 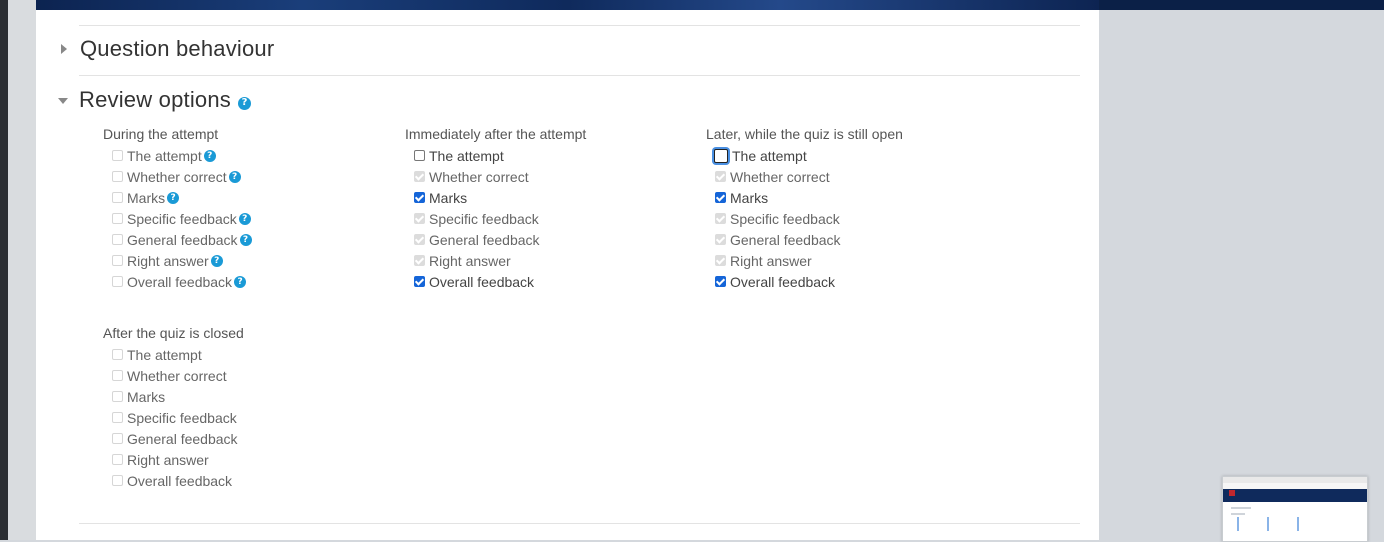 I want to click on review-options-header: Review options ?, so click(x=154, y=100).